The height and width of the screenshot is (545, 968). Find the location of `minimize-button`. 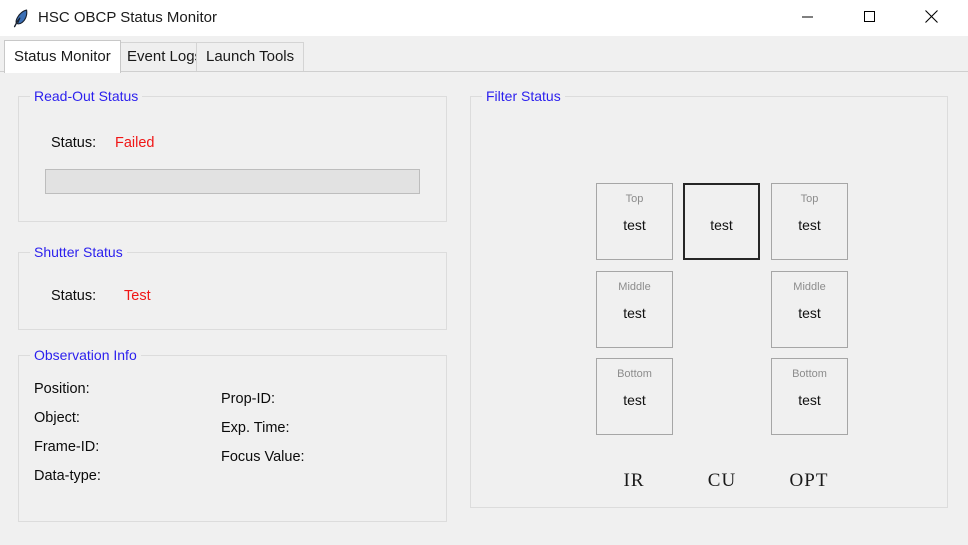

minimize-button is located at coordinates (807, 16).